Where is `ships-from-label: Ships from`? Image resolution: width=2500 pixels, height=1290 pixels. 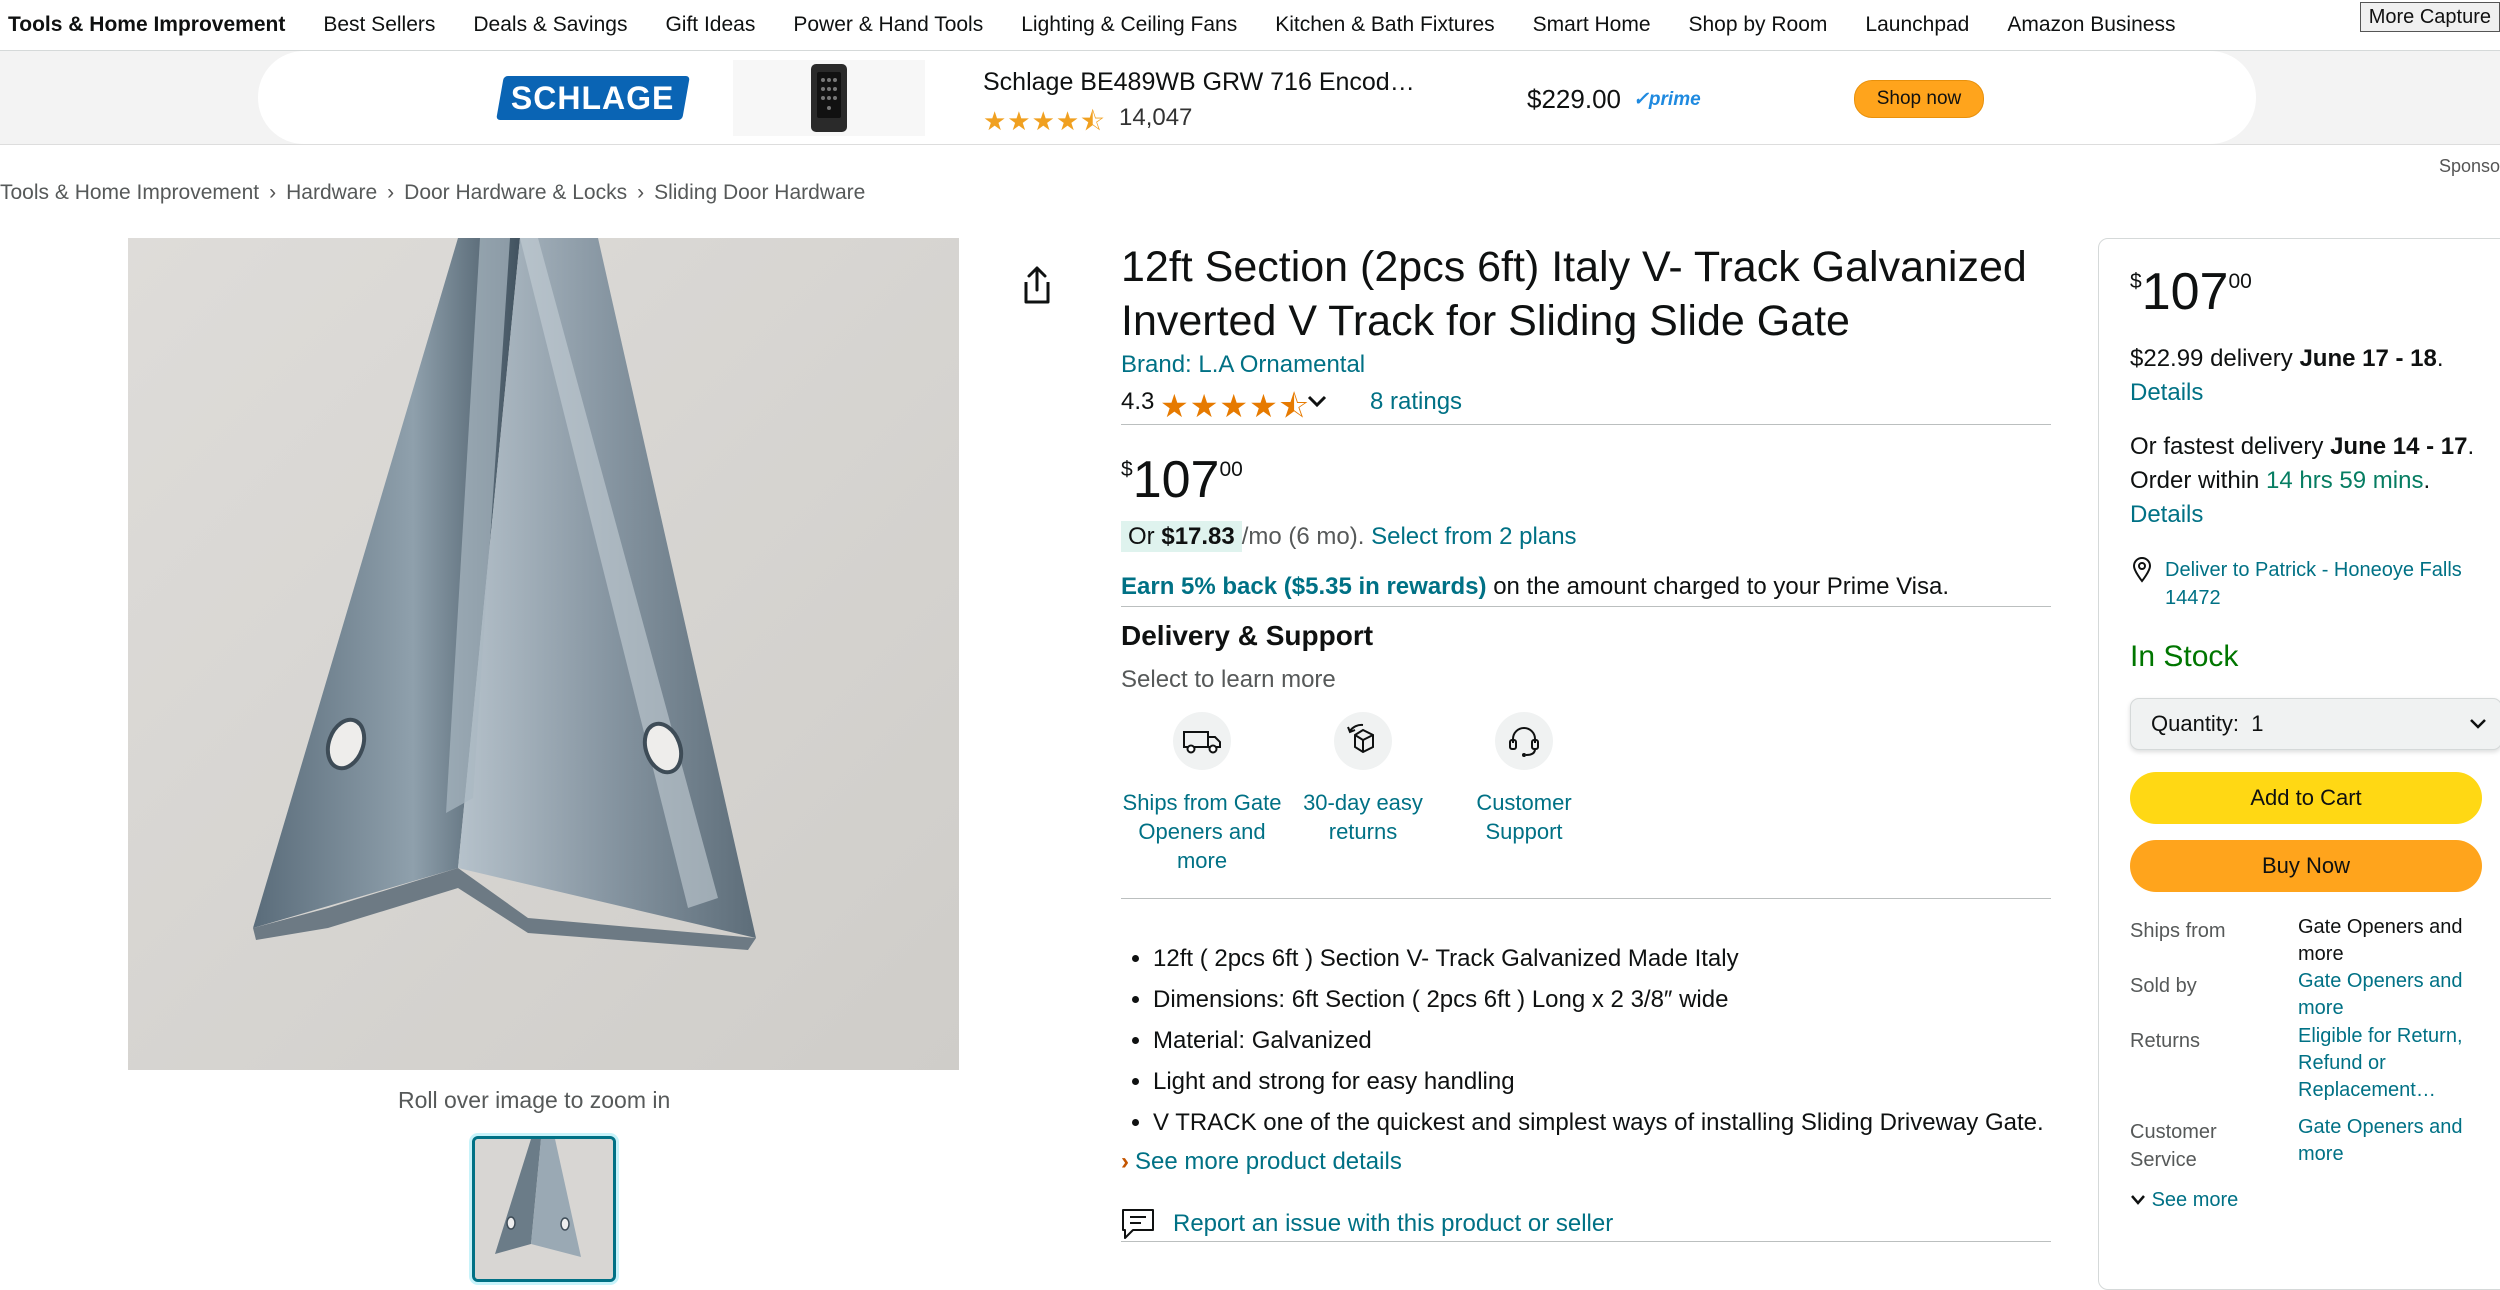 ships-from-label: Ships from is located at coordinates (2178, 931).